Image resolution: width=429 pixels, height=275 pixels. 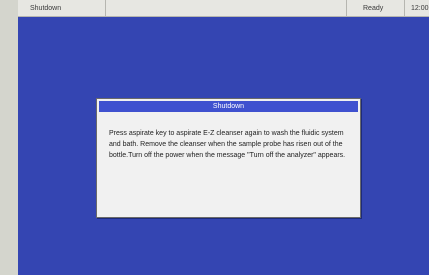 I want to click on status-bar-spacer, so click(x=226, y=8).